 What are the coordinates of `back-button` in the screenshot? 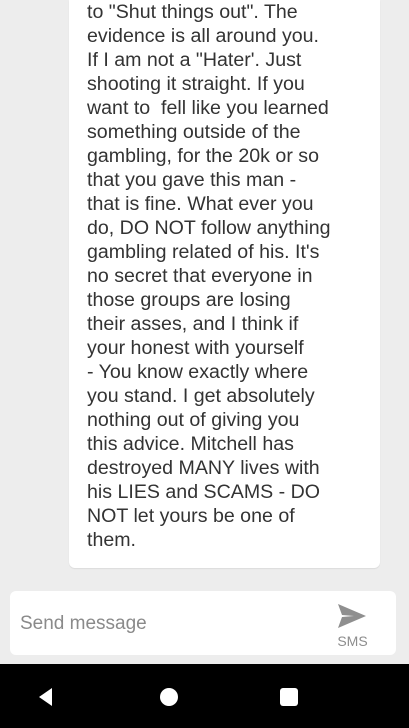 It's located at (46, 697).